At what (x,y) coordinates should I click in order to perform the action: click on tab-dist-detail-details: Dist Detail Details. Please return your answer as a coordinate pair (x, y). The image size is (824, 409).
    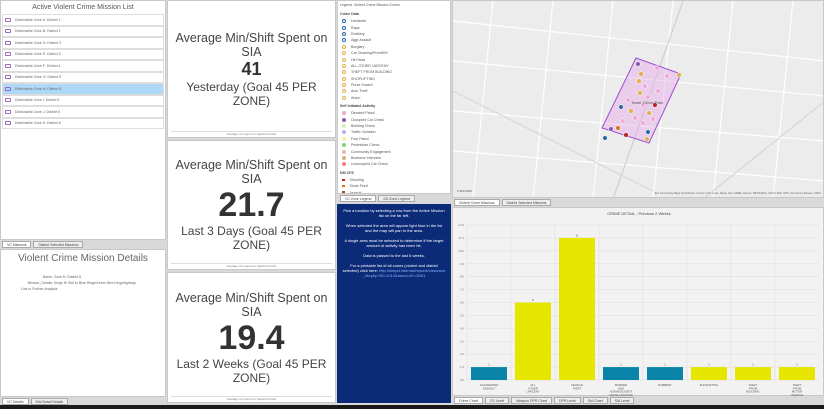
    Looking at the image, I should click on (49, 401).